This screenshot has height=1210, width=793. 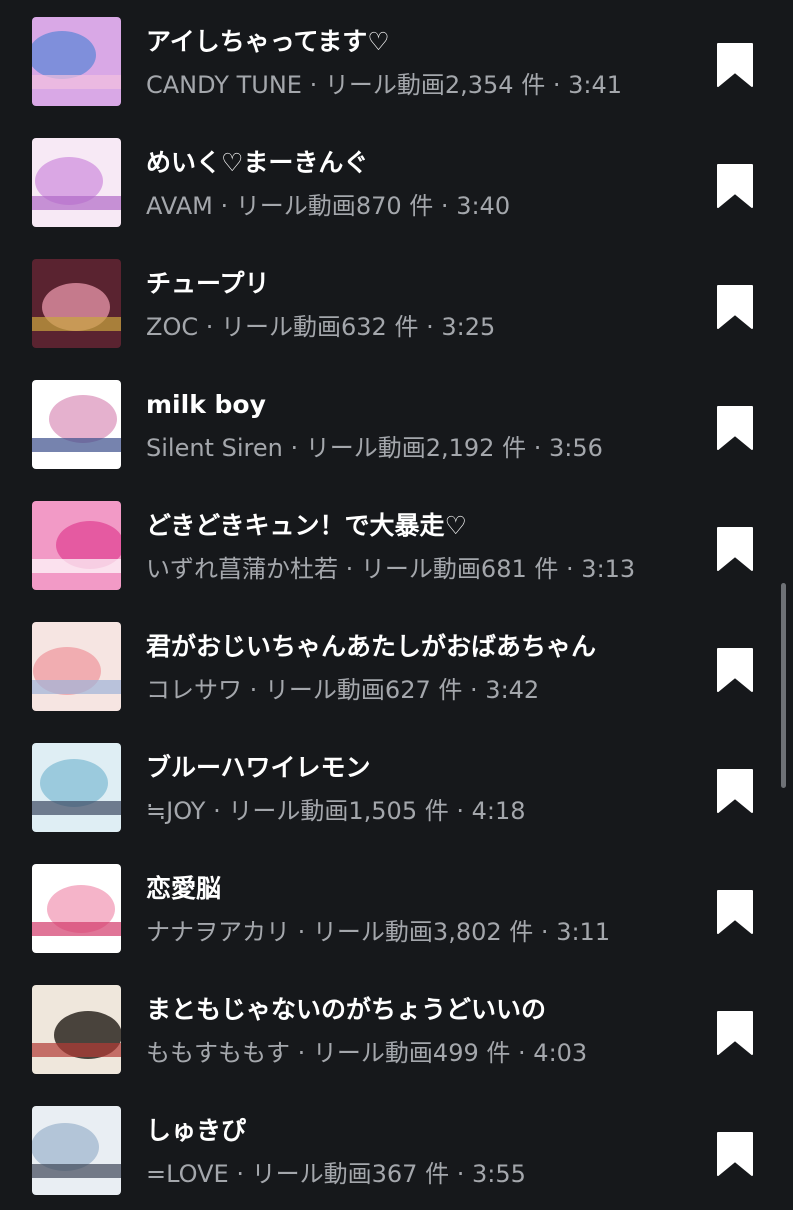 I want to click on track-title: まともじゃないのがちょうどいいの, so click(x=346, y=1010).